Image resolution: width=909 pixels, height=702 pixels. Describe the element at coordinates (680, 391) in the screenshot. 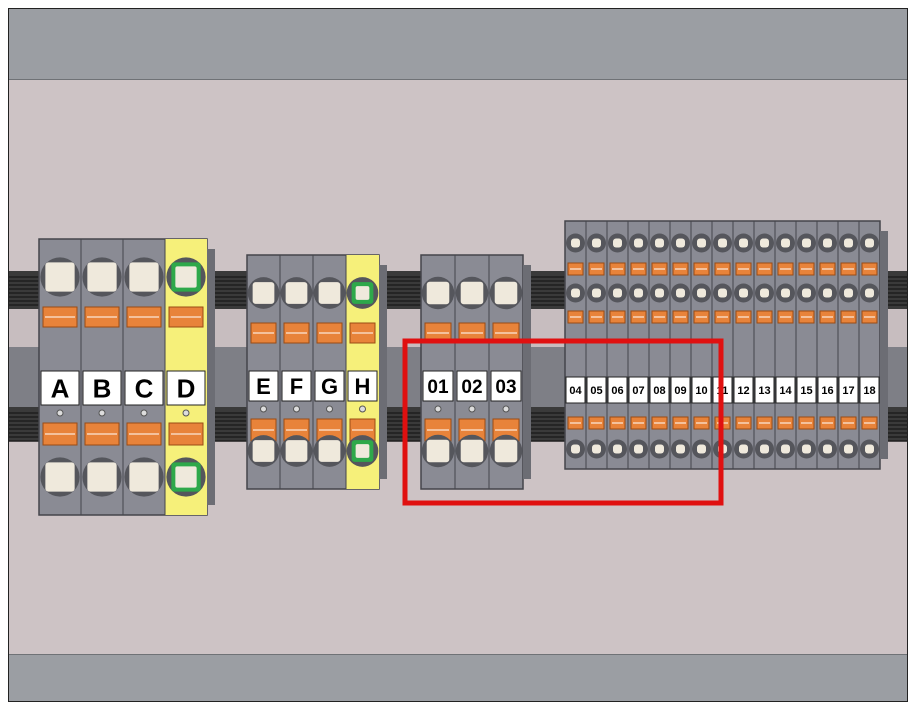

I see `label-text-09: 09` at that location.